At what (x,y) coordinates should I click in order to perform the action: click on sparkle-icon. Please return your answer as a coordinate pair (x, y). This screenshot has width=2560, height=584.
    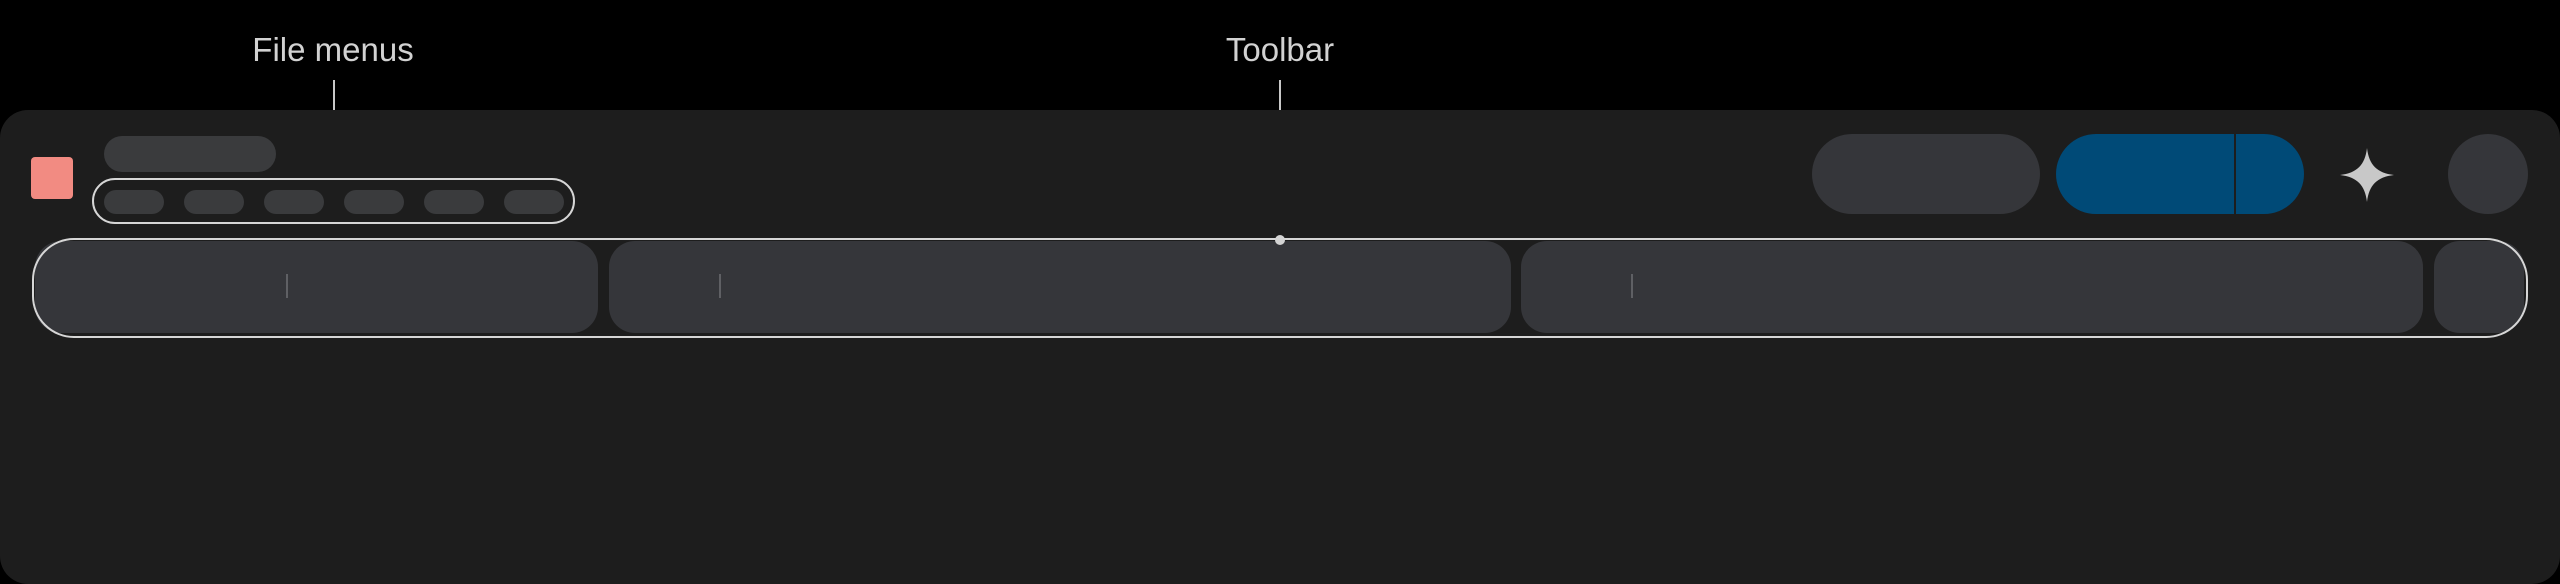
    Looking at the image, I should click on (2367, 175).